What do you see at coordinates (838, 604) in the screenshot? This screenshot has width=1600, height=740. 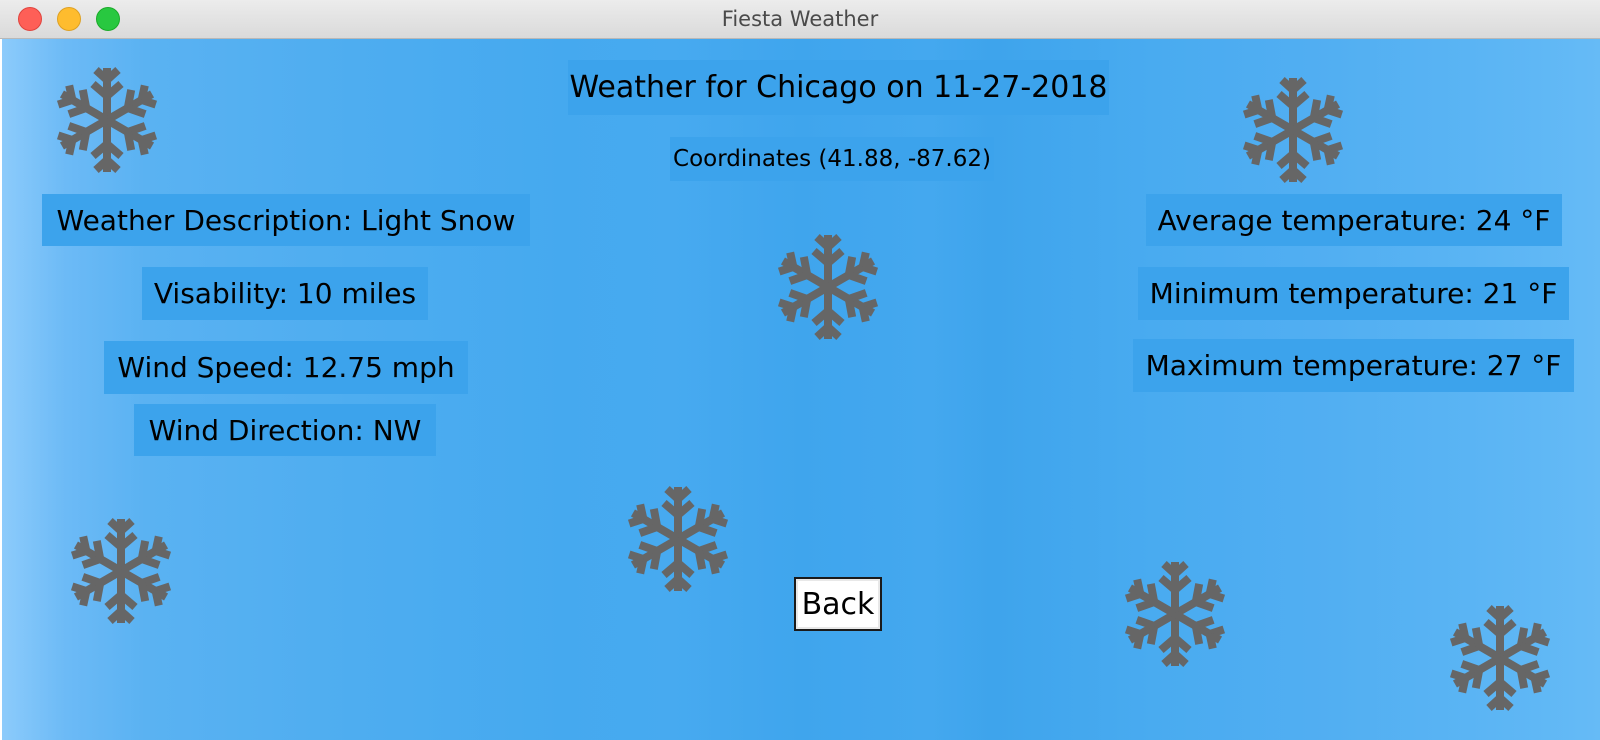 I see `back-button: Back` at bounding box center [838, 604].